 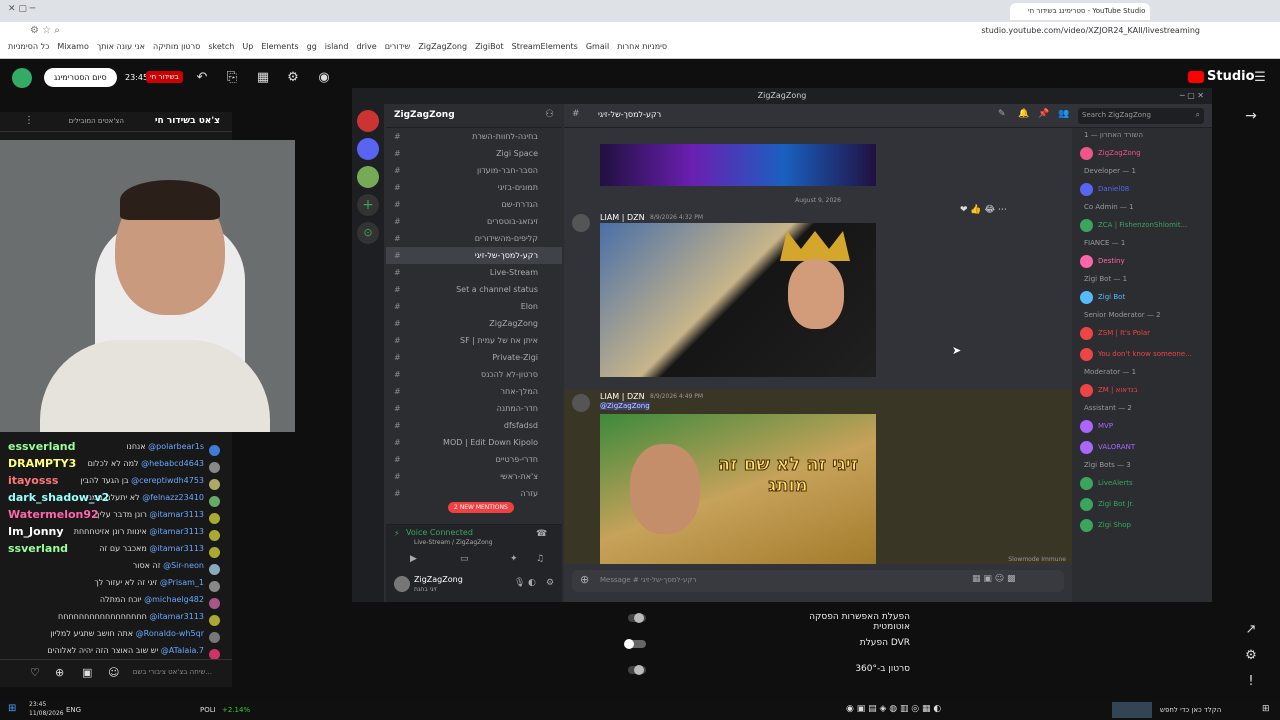 I want to click on chat-username: @felnazz23410, so click(x=173, y=497).